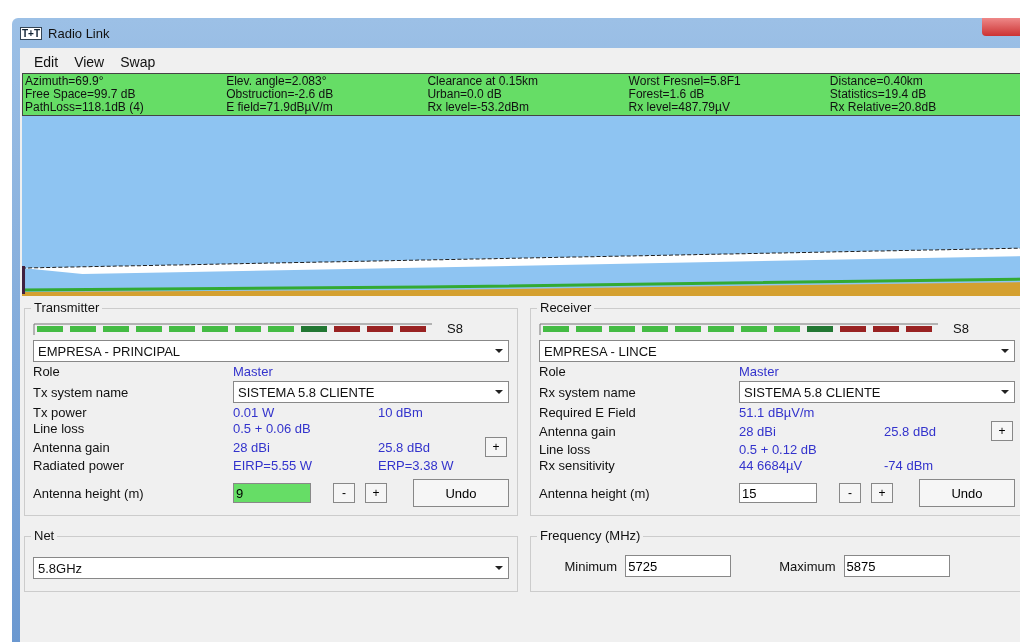 This screenshot has height=642, width=1020. Describe the element at coordinates (60, 412) in the screenshot. I see `field-label: Tx power` at that location.